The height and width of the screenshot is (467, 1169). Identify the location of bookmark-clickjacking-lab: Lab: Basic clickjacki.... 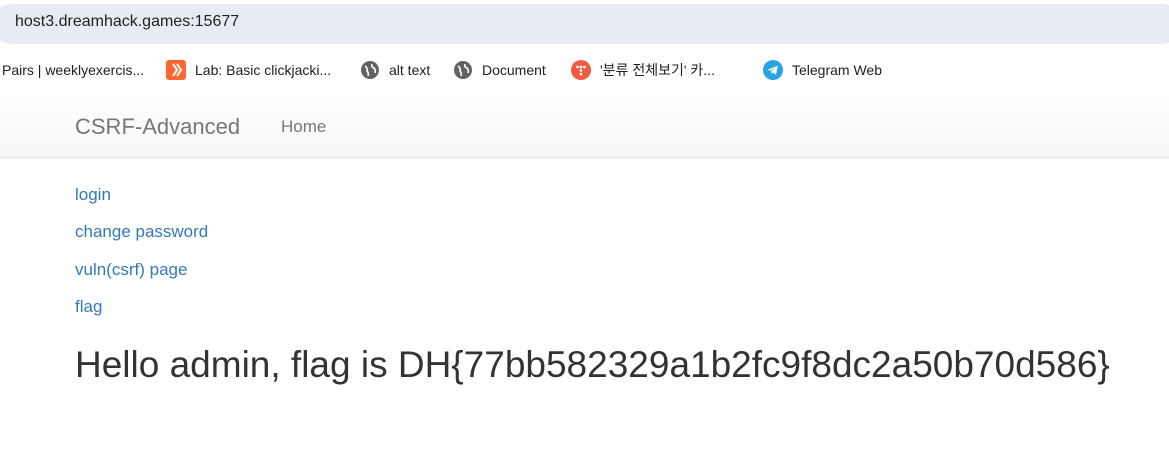
(248, 70).